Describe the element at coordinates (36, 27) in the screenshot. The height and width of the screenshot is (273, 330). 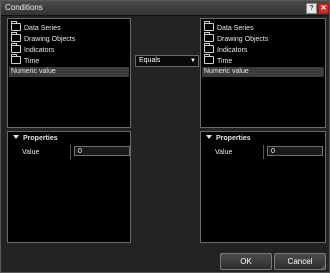
I see `left-tree-item-data-series: Data Series` at that location.